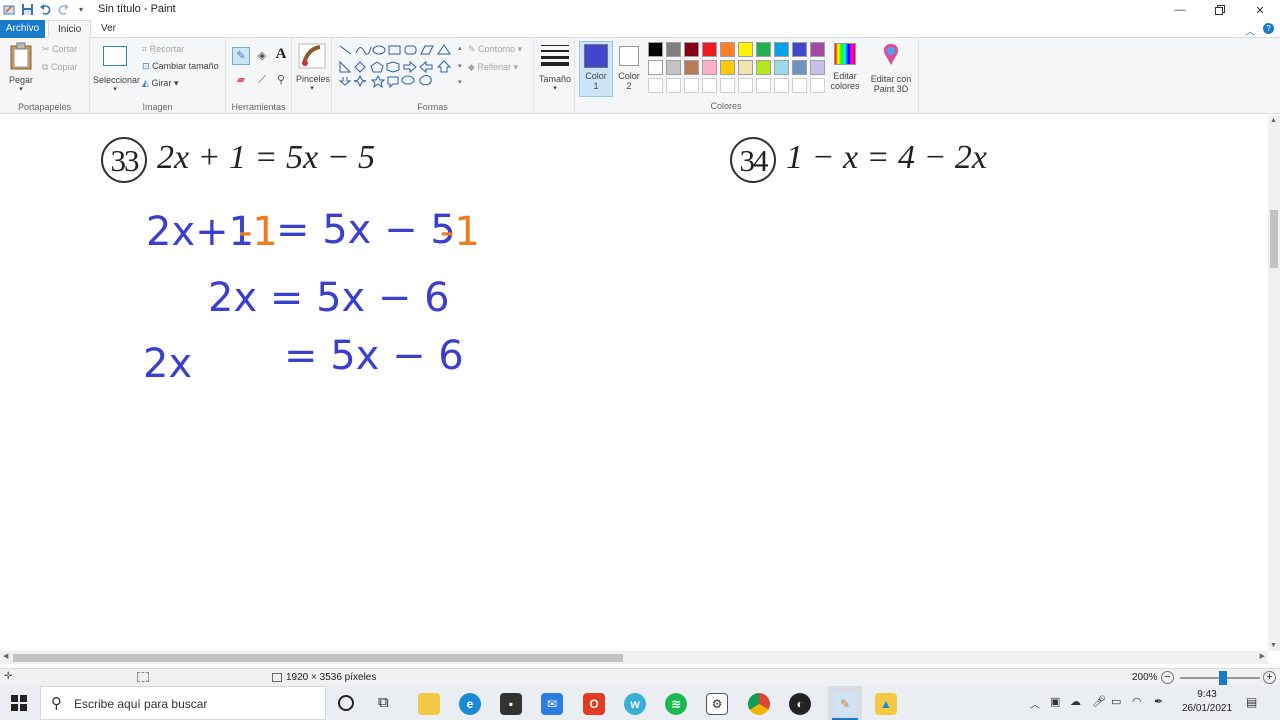 Image resolution: width=1280 pixels, height=720 pixels. What do you see at coordinates (845, 703) in the screenshot?
I see `paint-taskbar-active: ✎` at bounding box center [845, 703].